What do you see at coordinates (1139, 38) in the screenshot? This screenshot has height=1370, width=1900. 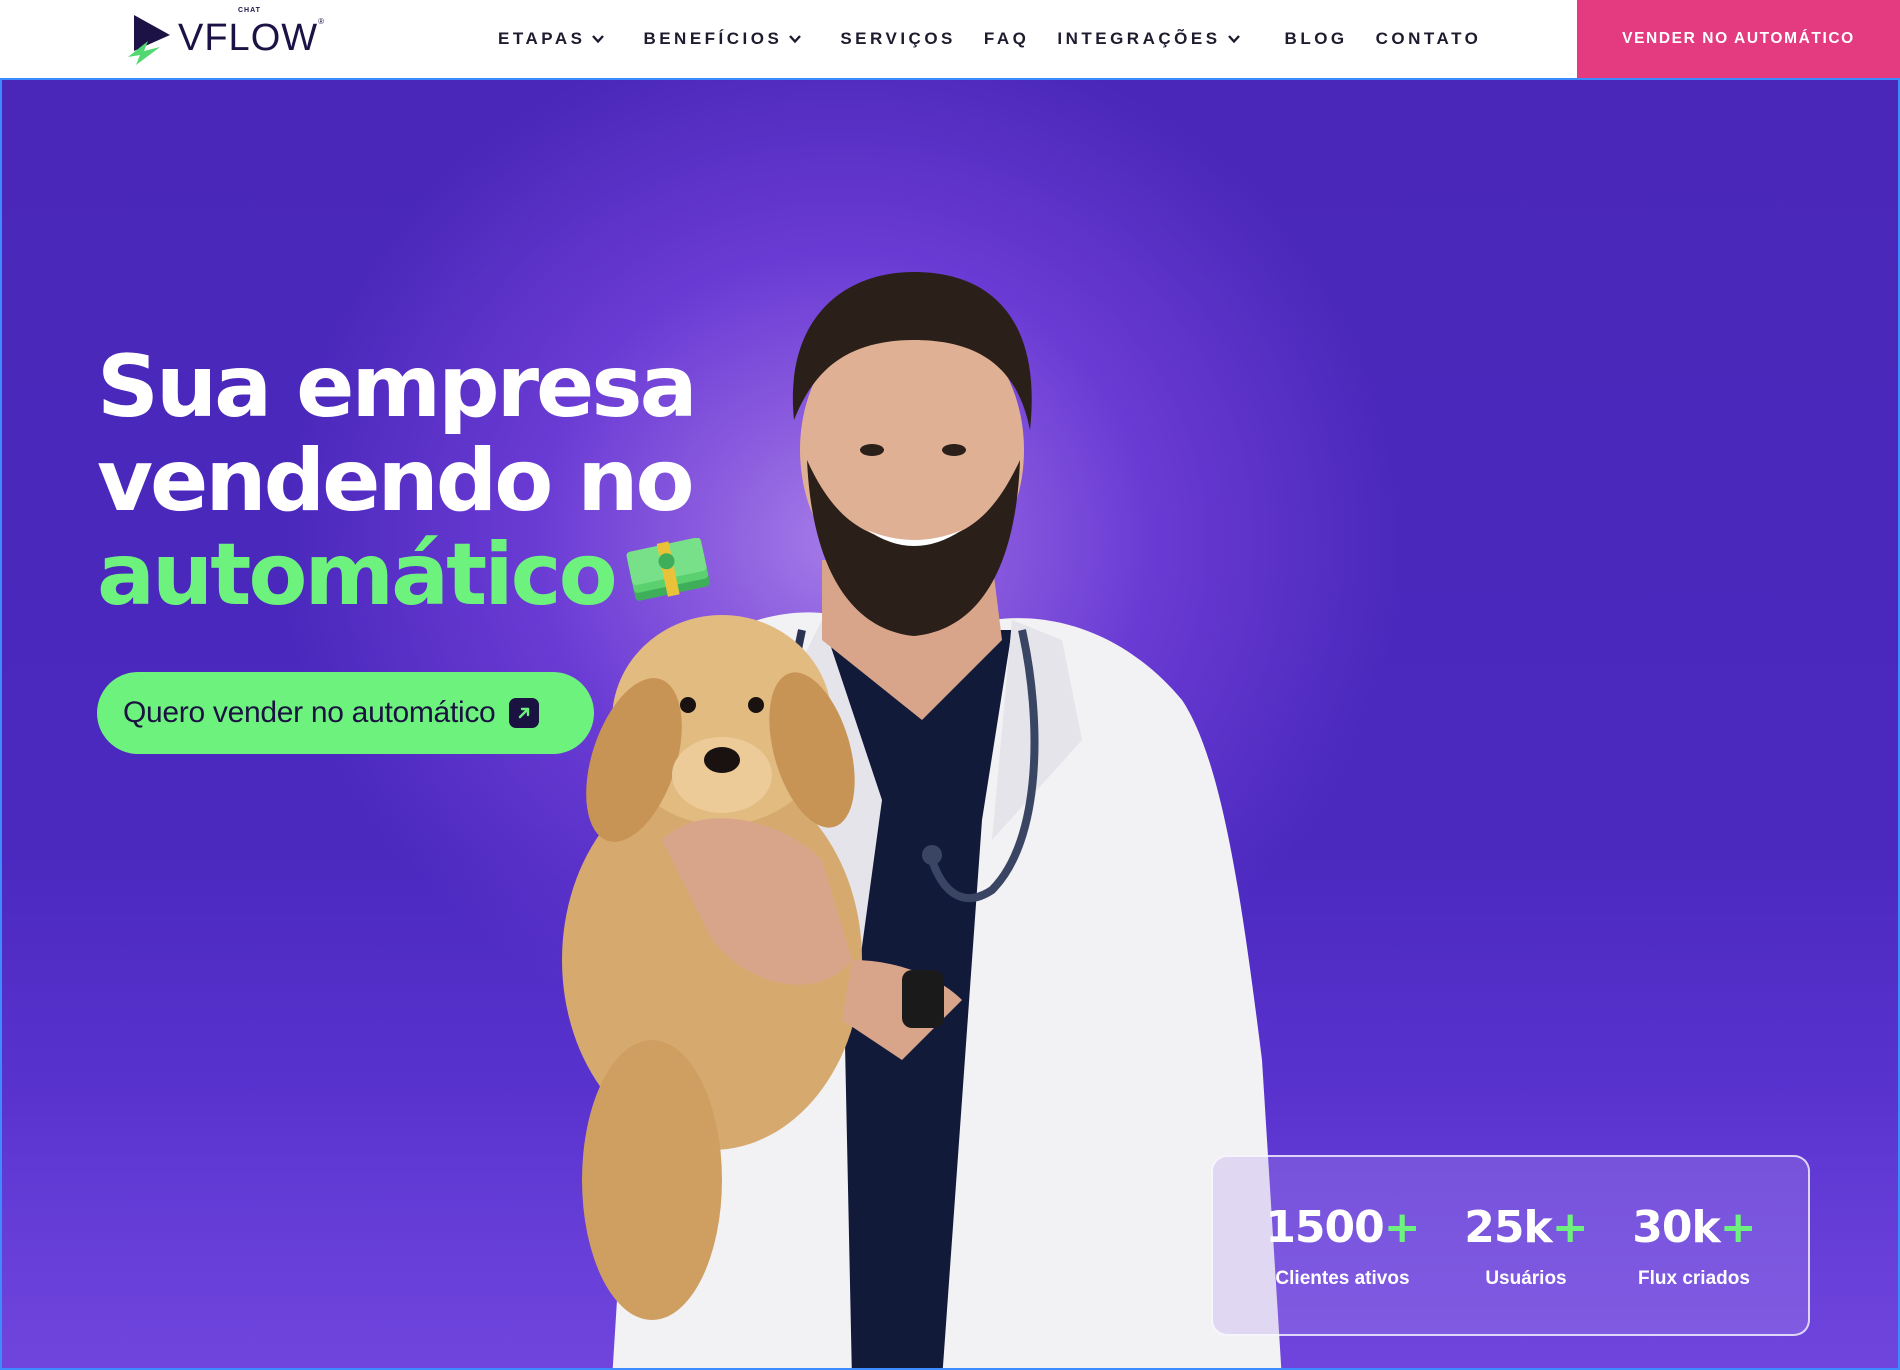 I see `nav-item-label: INTEGRAÇÕES` at bounding box center [1139, 38].